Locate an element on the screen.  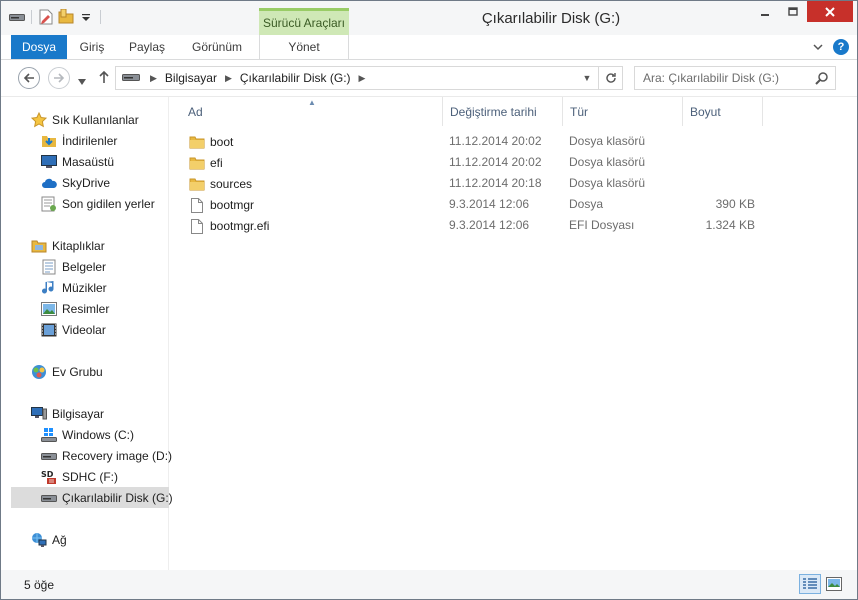
libraries-icon is located at coordinates (39, 246).